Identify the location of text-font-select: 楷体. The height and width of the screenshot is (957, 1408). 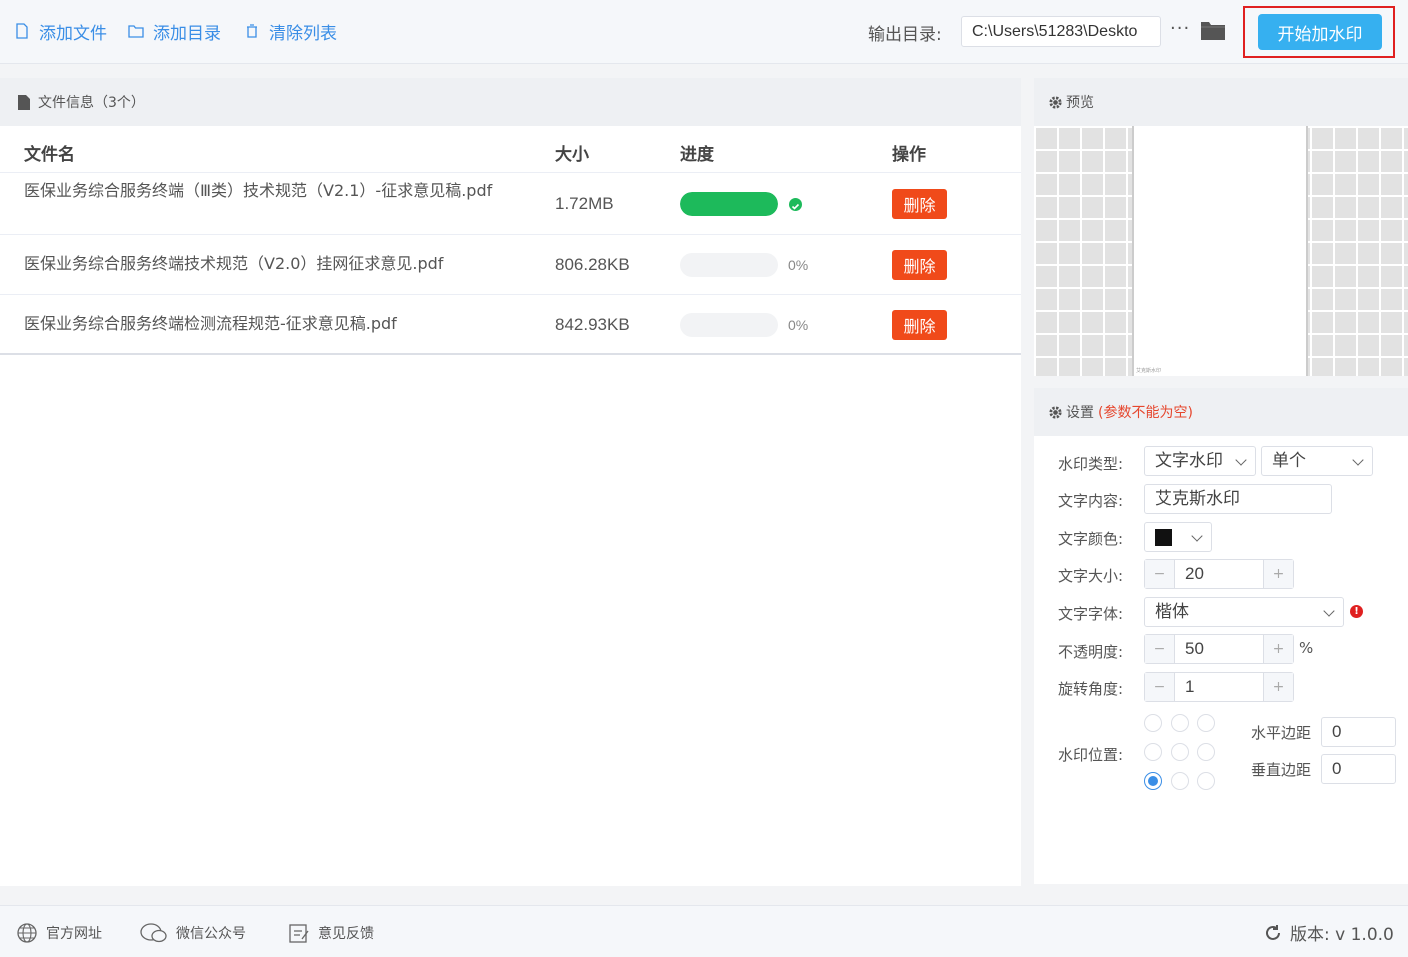
(1244, 612).